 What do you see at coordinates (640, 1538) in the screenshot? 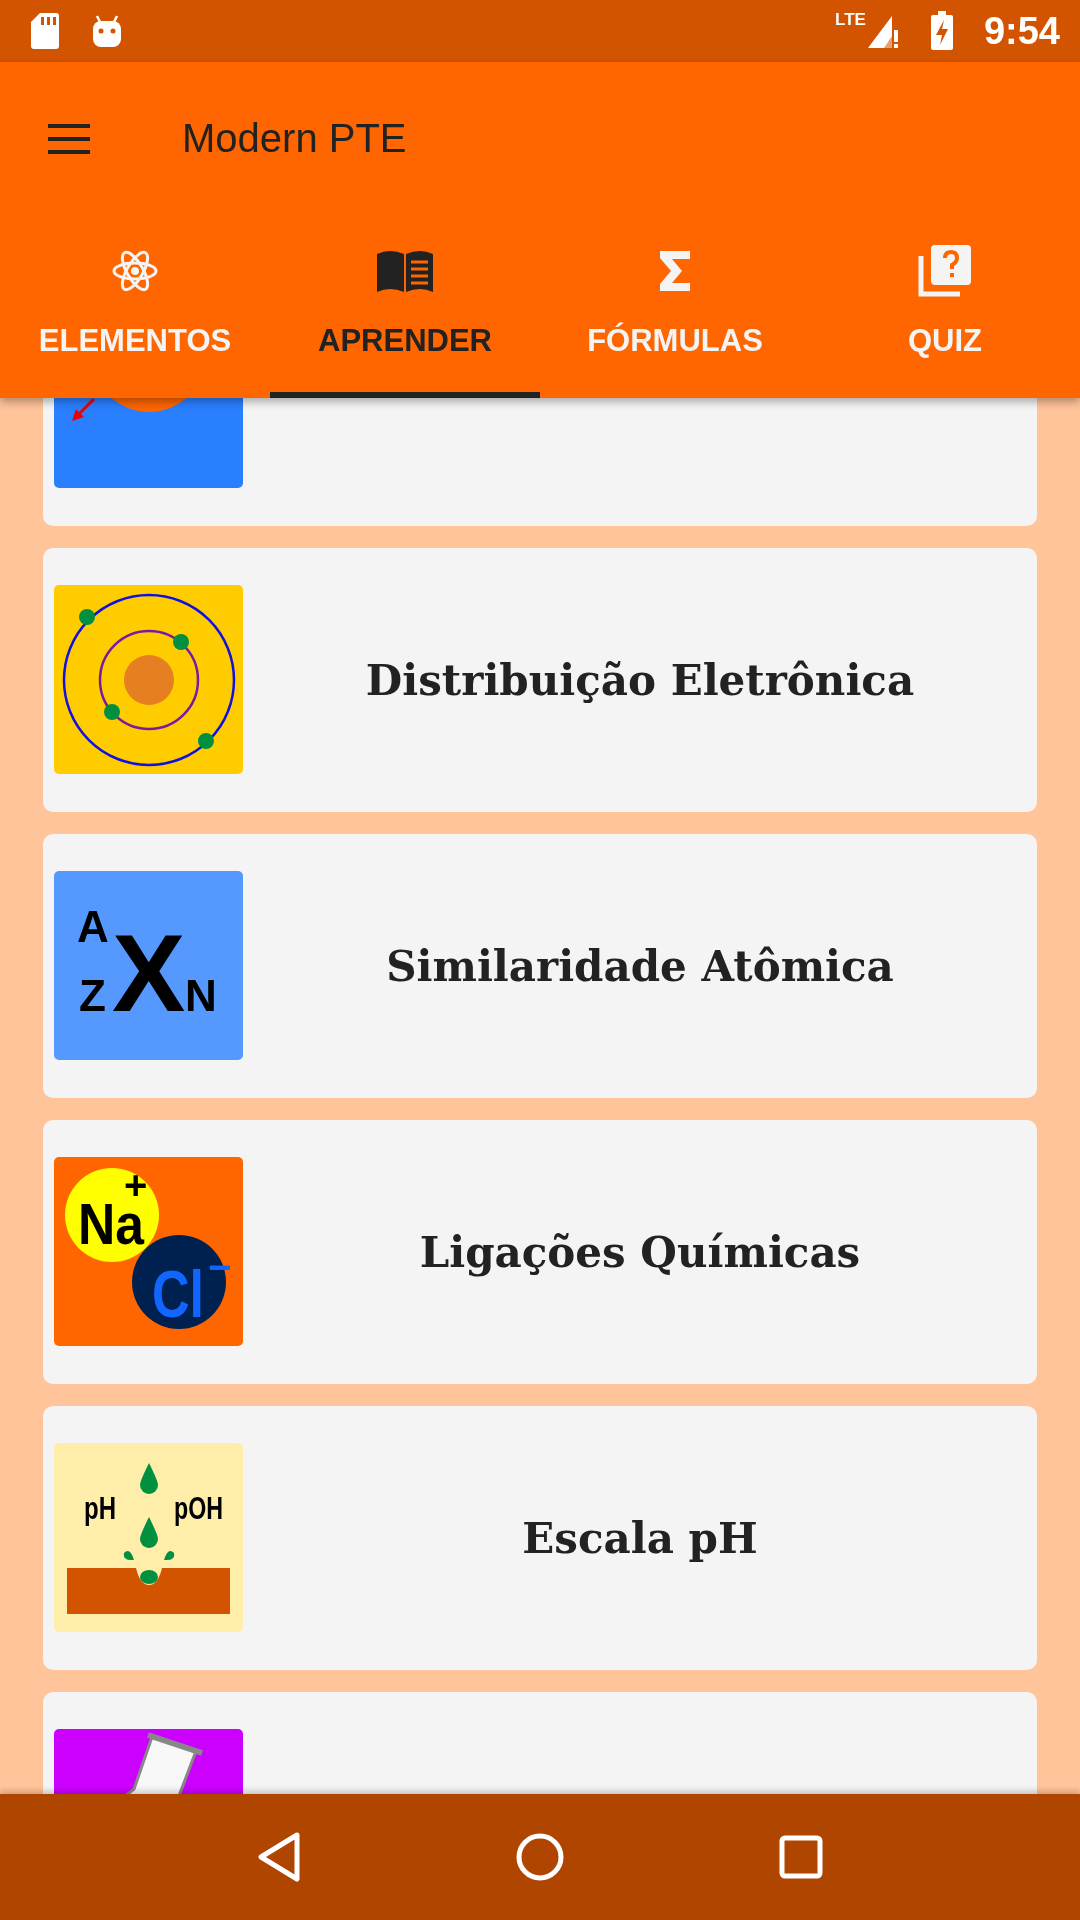
I see `topic-title: Escala pH` at bounding box center [640, 1538].